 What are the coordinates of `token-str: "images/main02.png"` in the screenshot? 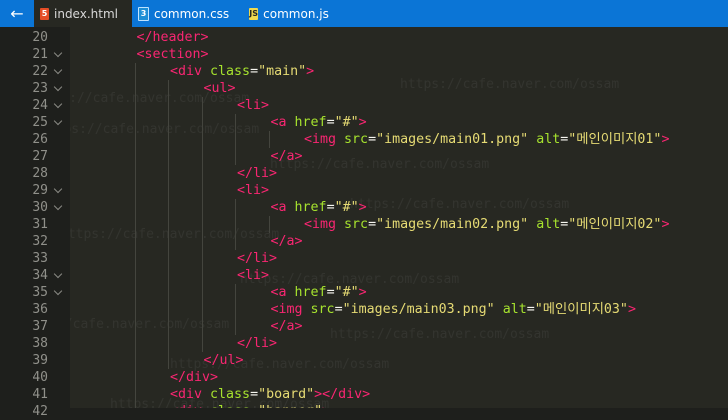 It's located at (452, 224).